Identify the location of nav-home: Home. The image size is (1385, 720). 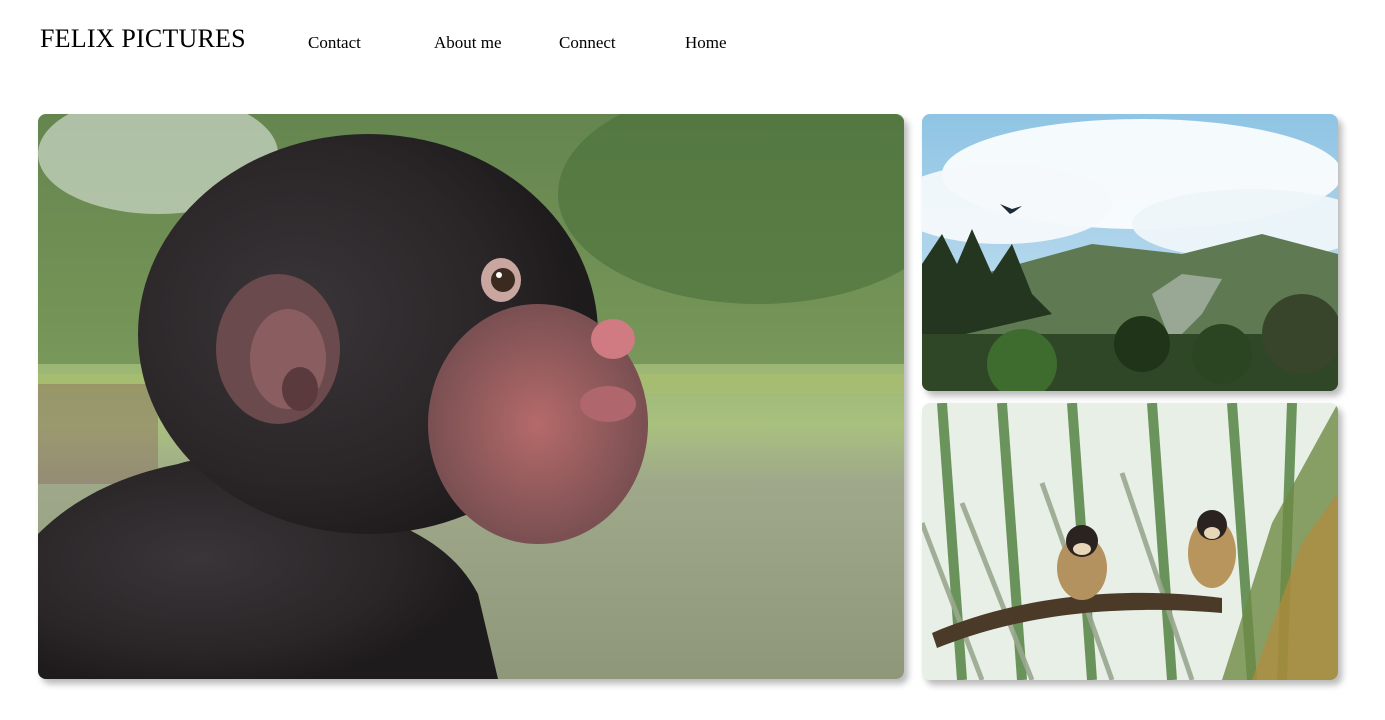
(706, 43).